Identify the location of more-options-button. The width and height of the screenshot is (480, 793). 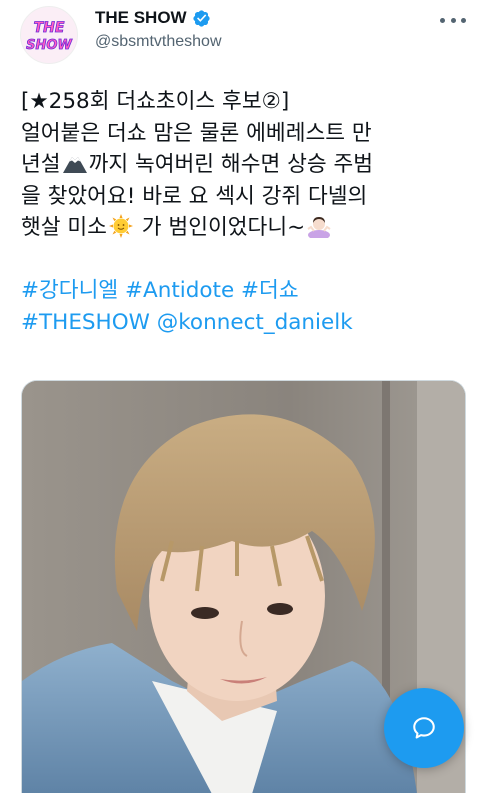
(453, 20).